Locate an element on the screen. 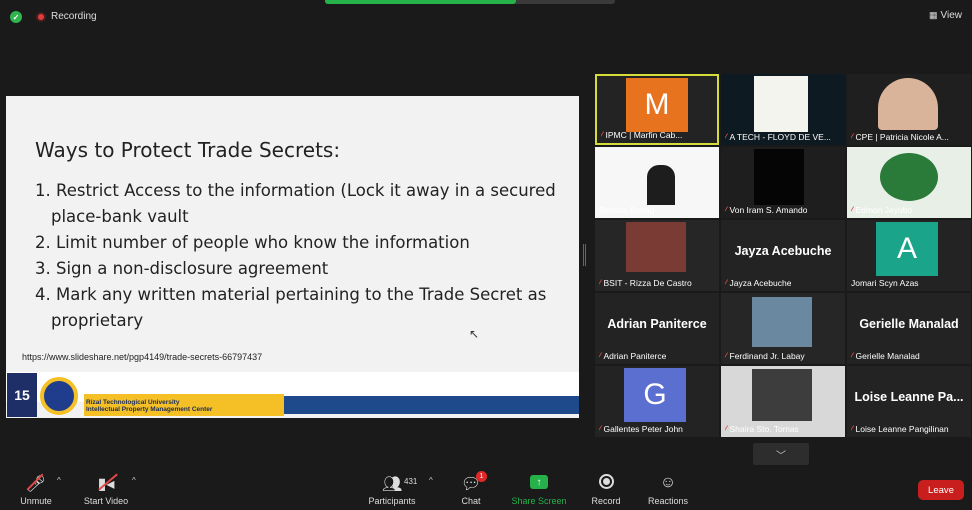 This screenshot has width=972, height=510. participants-icon: 👥︎ is located at coordinates (392, 484).